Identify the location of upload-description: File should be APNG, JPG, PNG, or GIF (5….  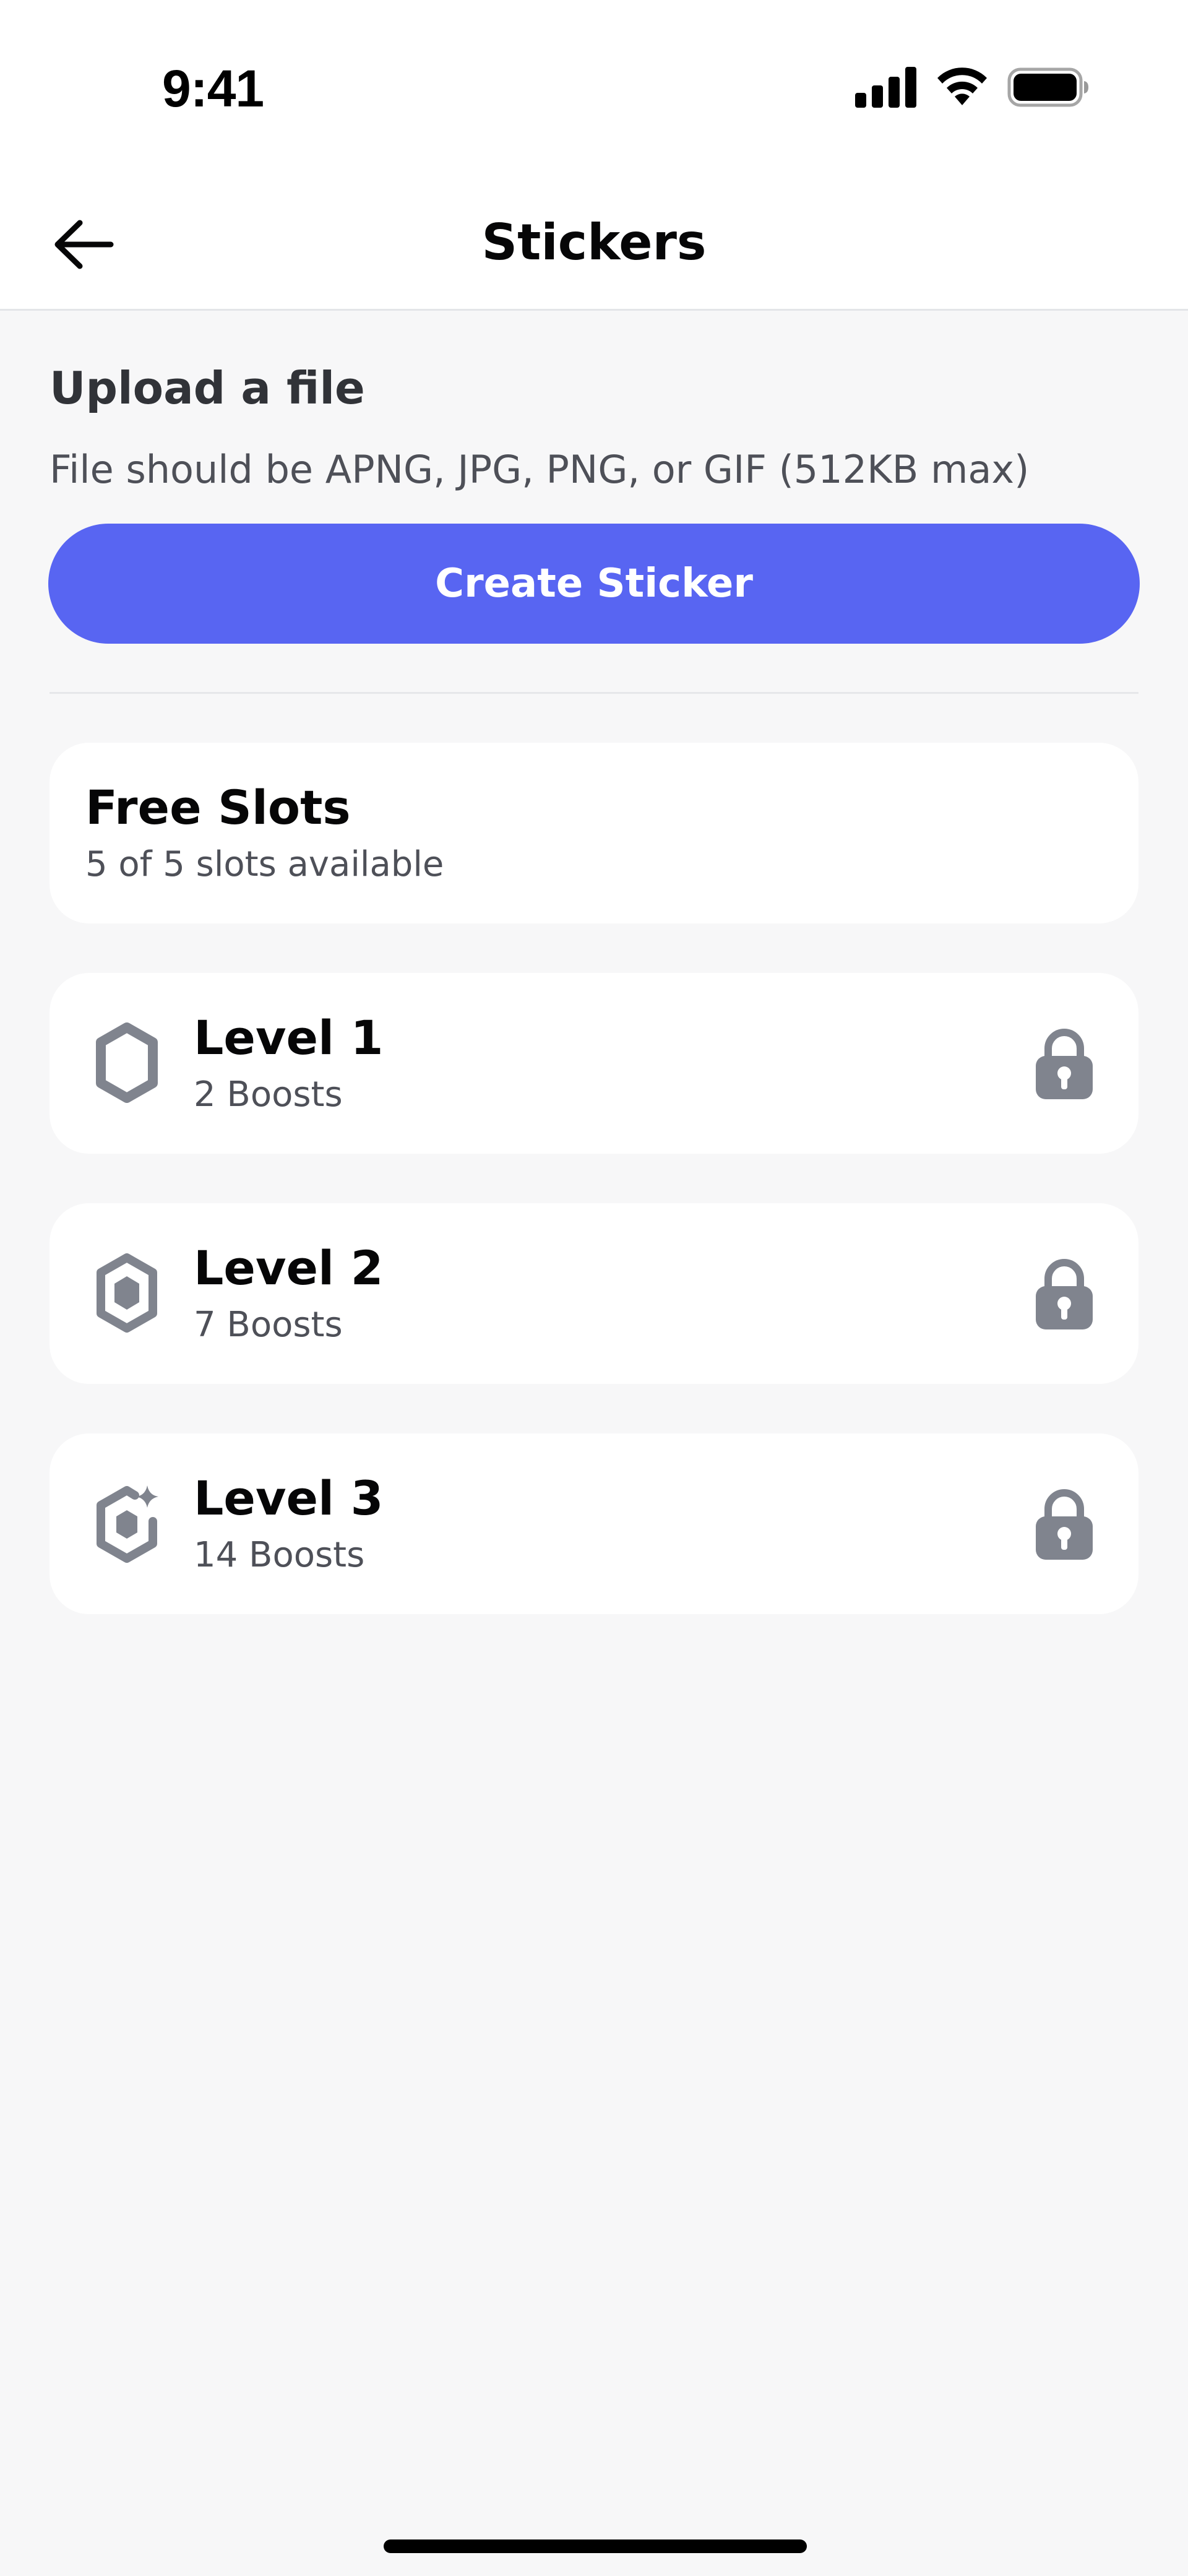
(540, 469).